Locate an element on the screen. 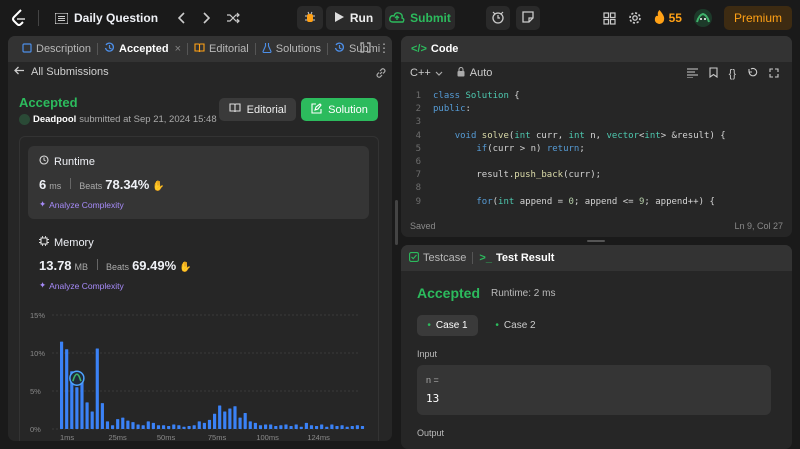 This screenshot has height=449, width=800. more-options-icon: ⋮ is located at coordinates (384, 48).